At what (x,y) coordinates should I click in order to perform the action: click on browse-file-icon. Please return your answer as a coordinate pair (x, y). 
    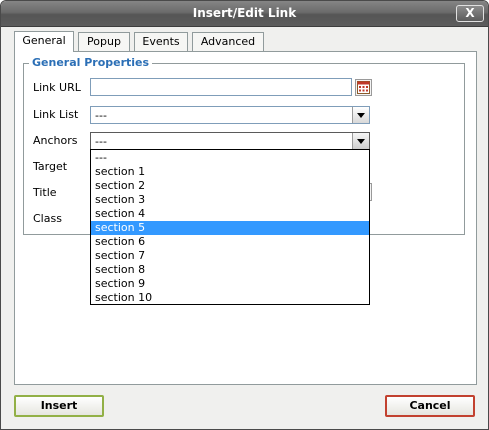
    Looking at the image, I should click on (363, 87).